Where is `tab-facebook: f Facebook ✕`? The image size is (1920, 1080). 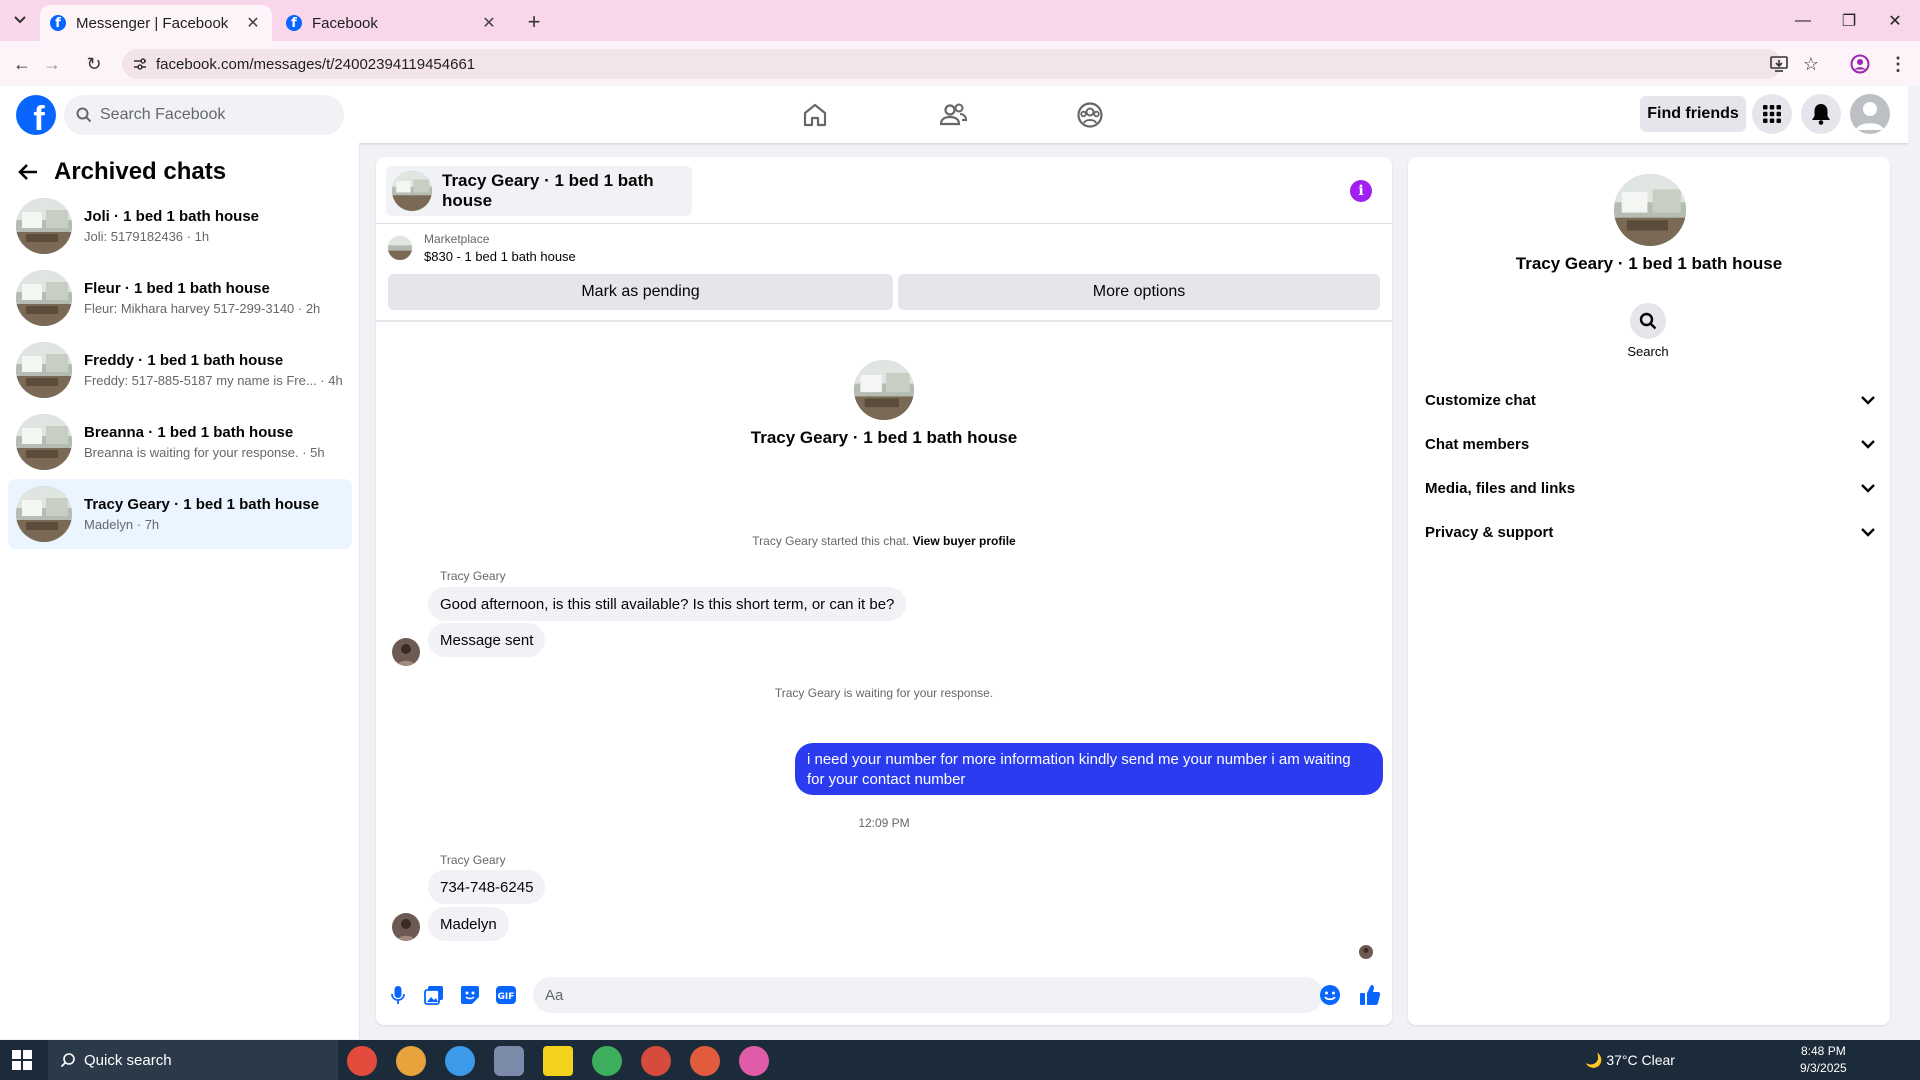 tab-facebook: f Facebook ✕ is located at coordinates (392, 23).